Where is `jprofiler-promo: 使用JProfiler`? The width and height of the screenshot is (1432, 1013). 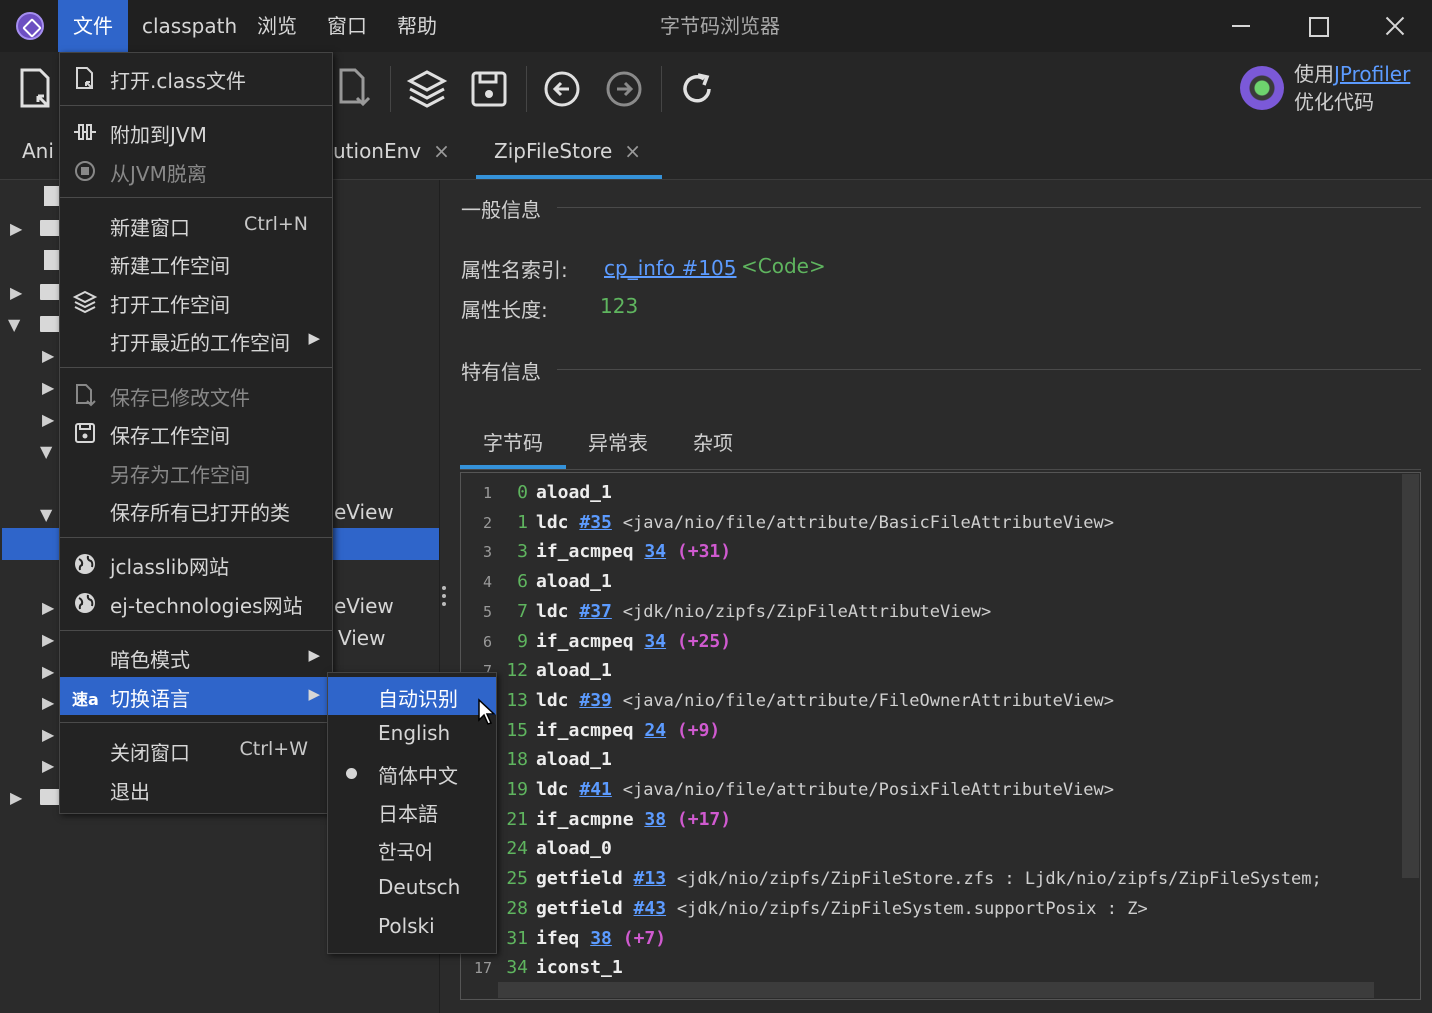 jprofiler-promo: 使用JProfiler is located at coordinates (1352, 74).